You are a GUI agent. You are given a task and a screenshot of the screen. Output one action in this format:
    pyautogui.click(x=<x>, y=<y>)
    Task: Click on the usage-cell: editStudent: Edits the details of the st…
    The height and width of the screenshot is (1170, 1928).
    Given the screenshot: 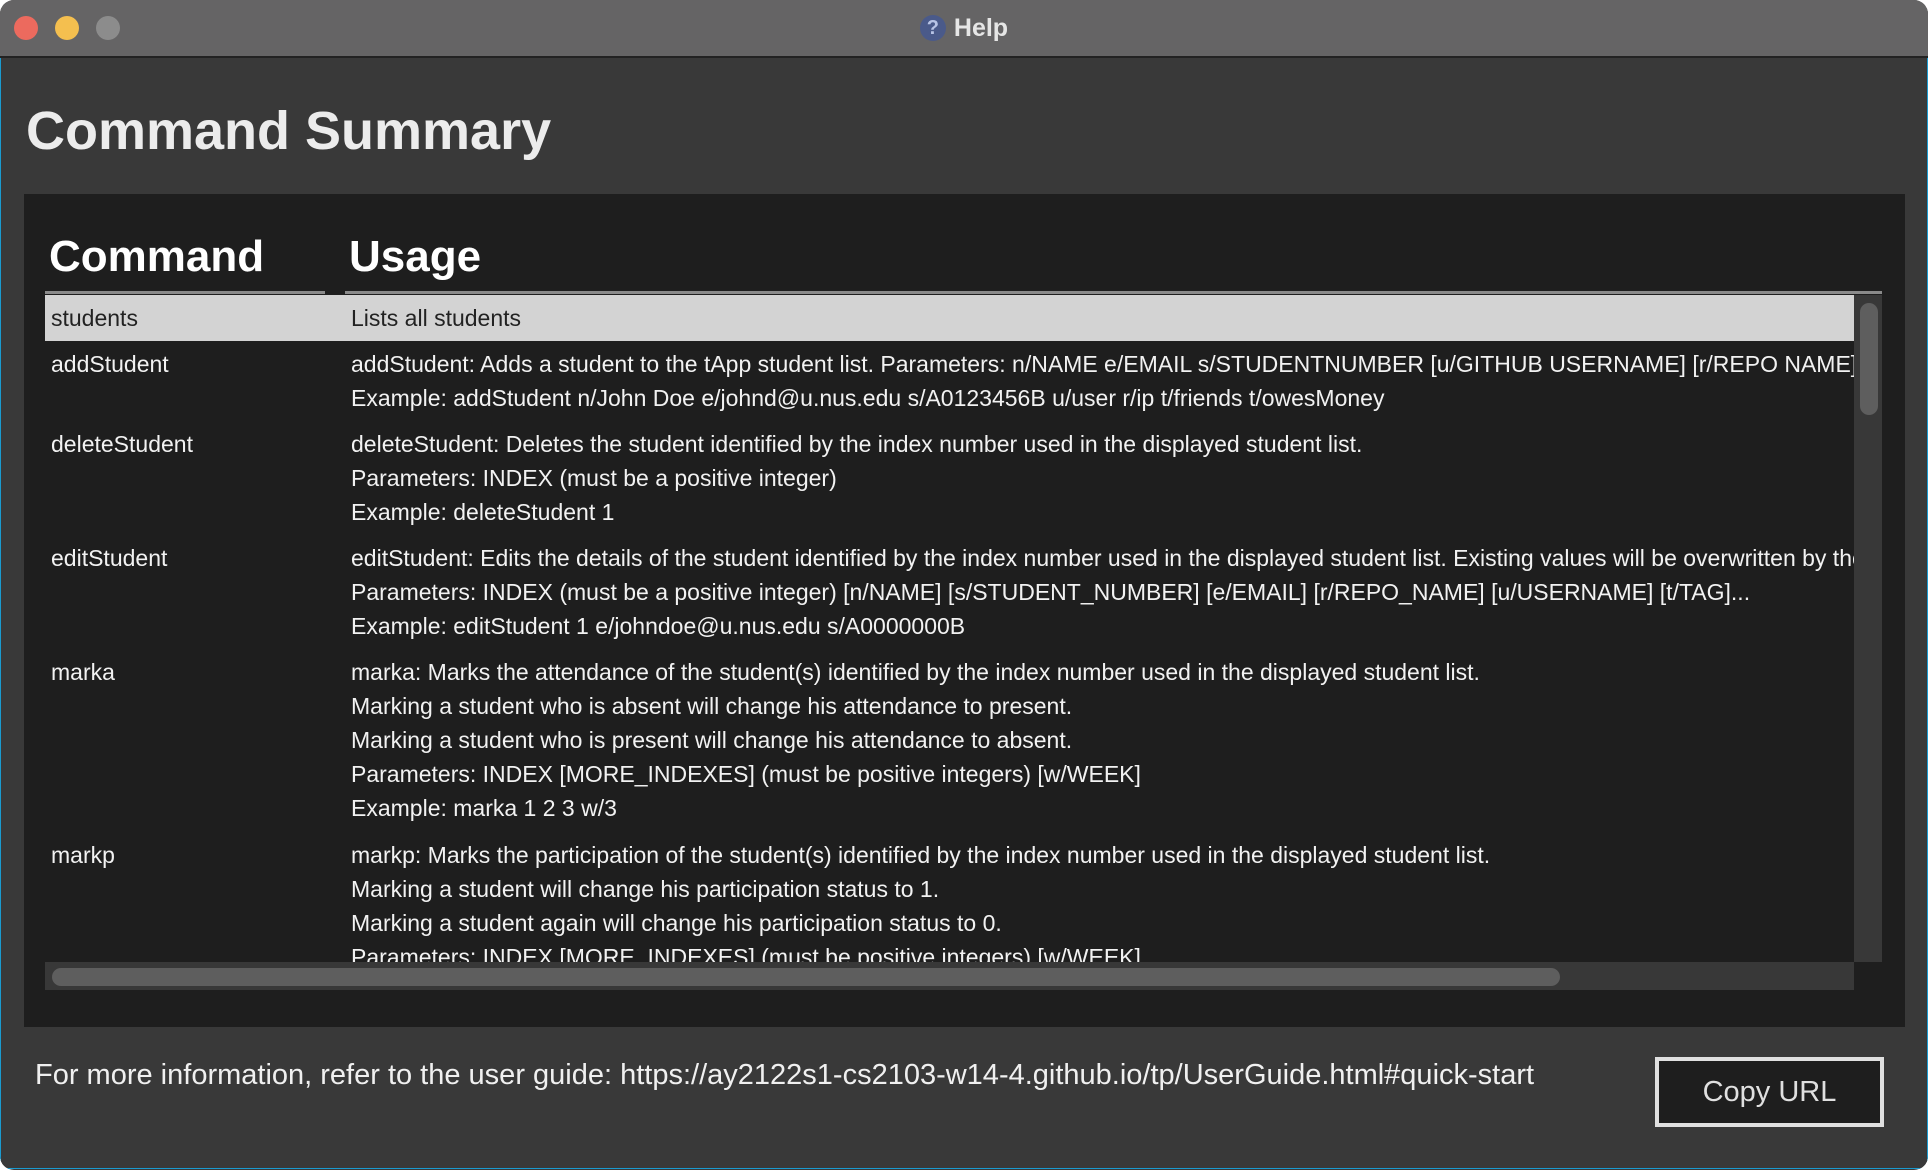 What is the action you would take?
    pyautogui.click(x=1113, y=592)
    